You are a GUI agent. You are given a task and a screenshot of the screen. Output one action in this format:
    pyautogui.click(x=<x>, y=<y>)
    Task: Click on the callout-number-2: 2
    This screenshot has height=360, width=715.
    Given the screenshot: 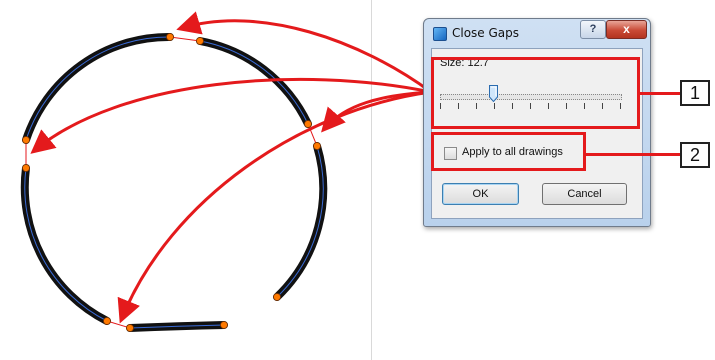 What is the action you would take?
    pyautogui.click(x=695, y=155)
    